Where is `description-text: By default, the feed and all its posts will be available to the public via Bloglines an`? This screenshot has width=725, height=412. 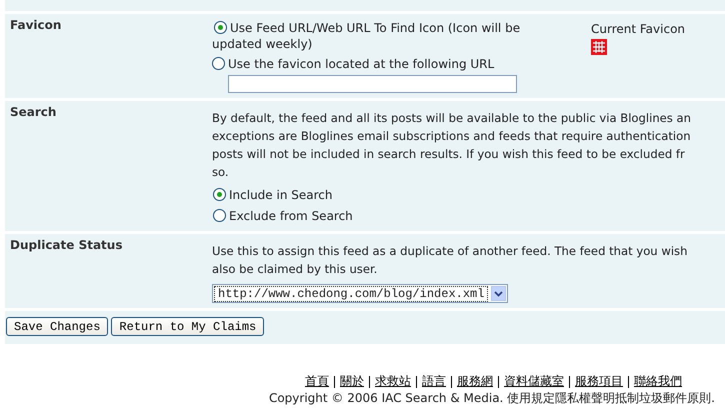 description-text: By default, the feed and all its posts will be available to the public via Bloglines an is located at coordinates (451, 118).